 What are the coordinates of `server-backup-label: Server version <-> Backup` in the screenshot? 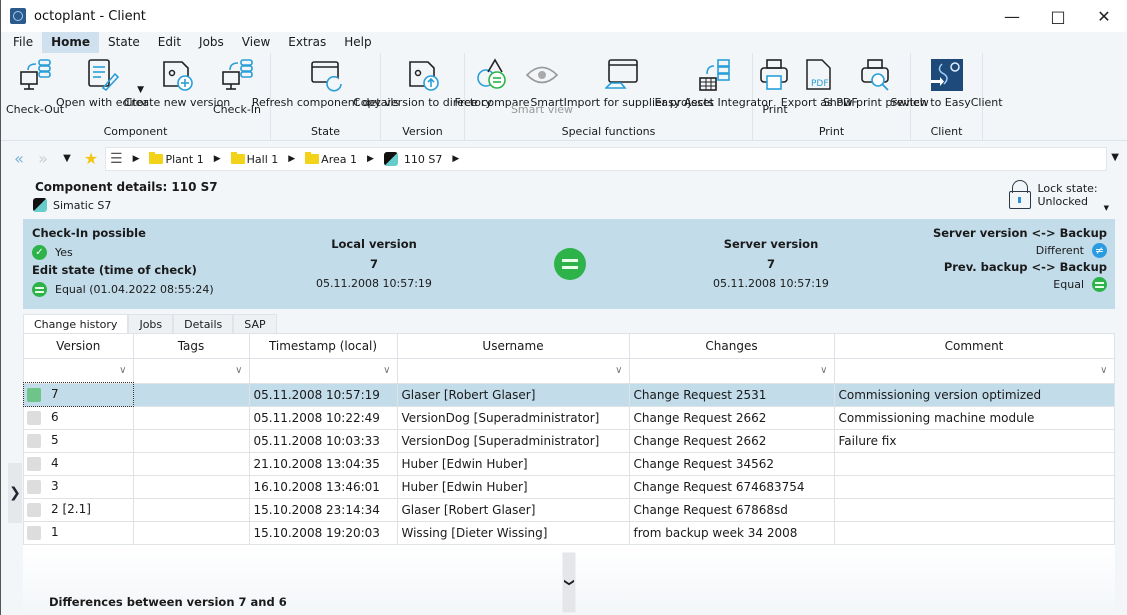 It's located at (1019, 233).